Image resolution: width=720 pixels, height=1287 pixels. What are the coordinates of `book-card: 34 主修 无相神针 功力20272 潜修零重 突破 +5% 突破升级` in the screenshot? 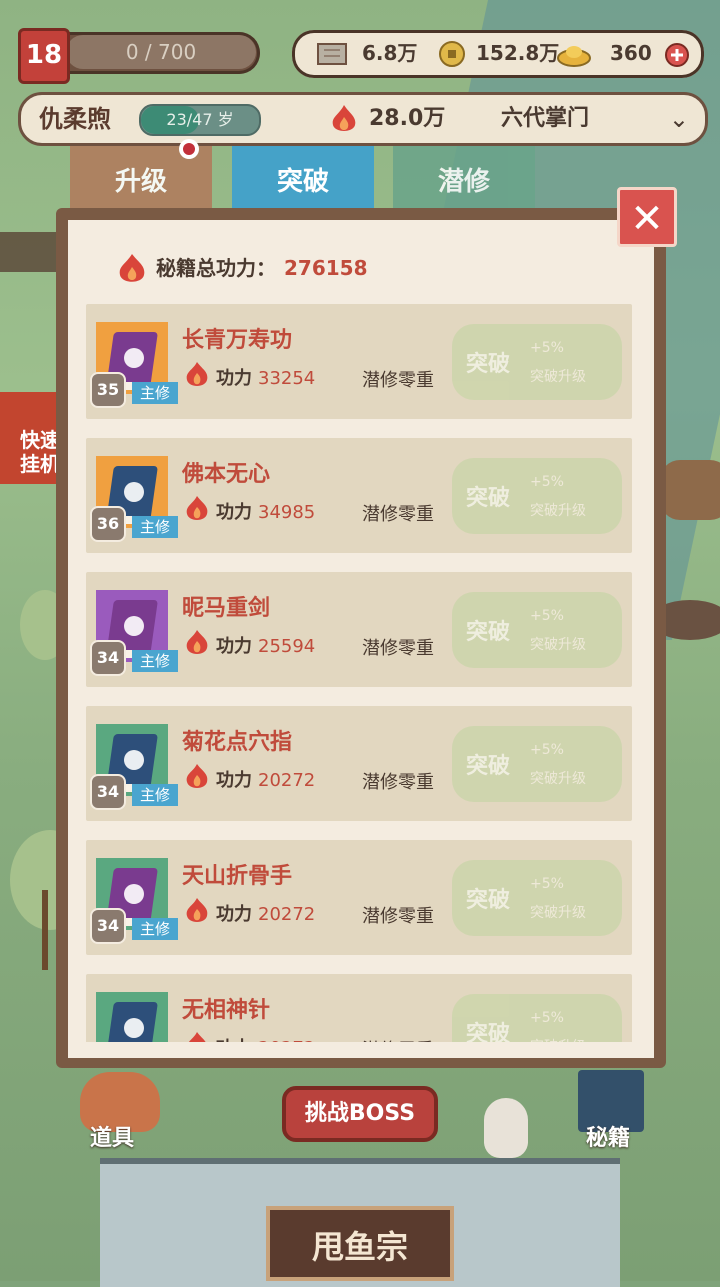 It's located at (359, 1008).